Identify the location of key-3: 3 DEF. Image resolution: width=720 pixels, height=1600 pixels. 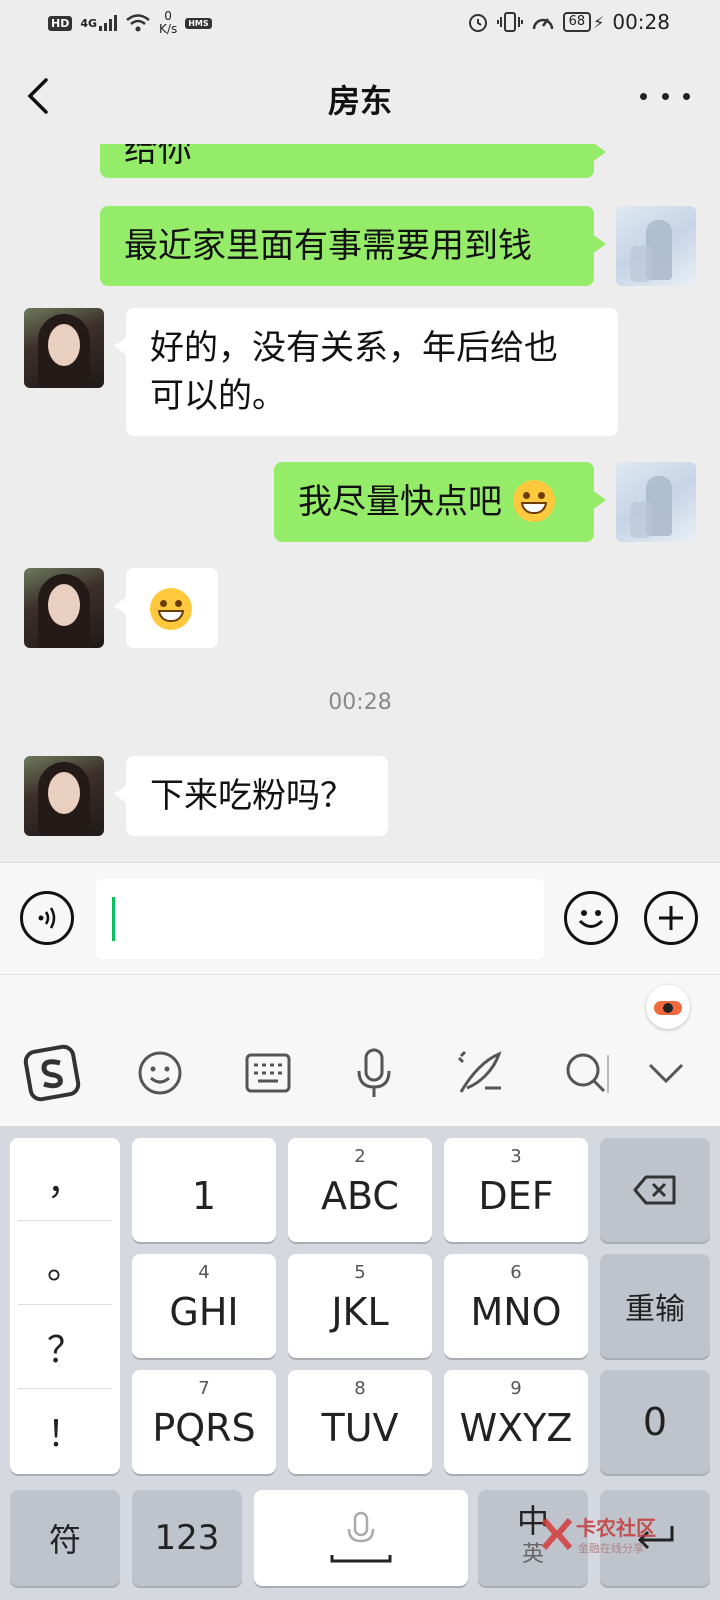
(516, 1190).